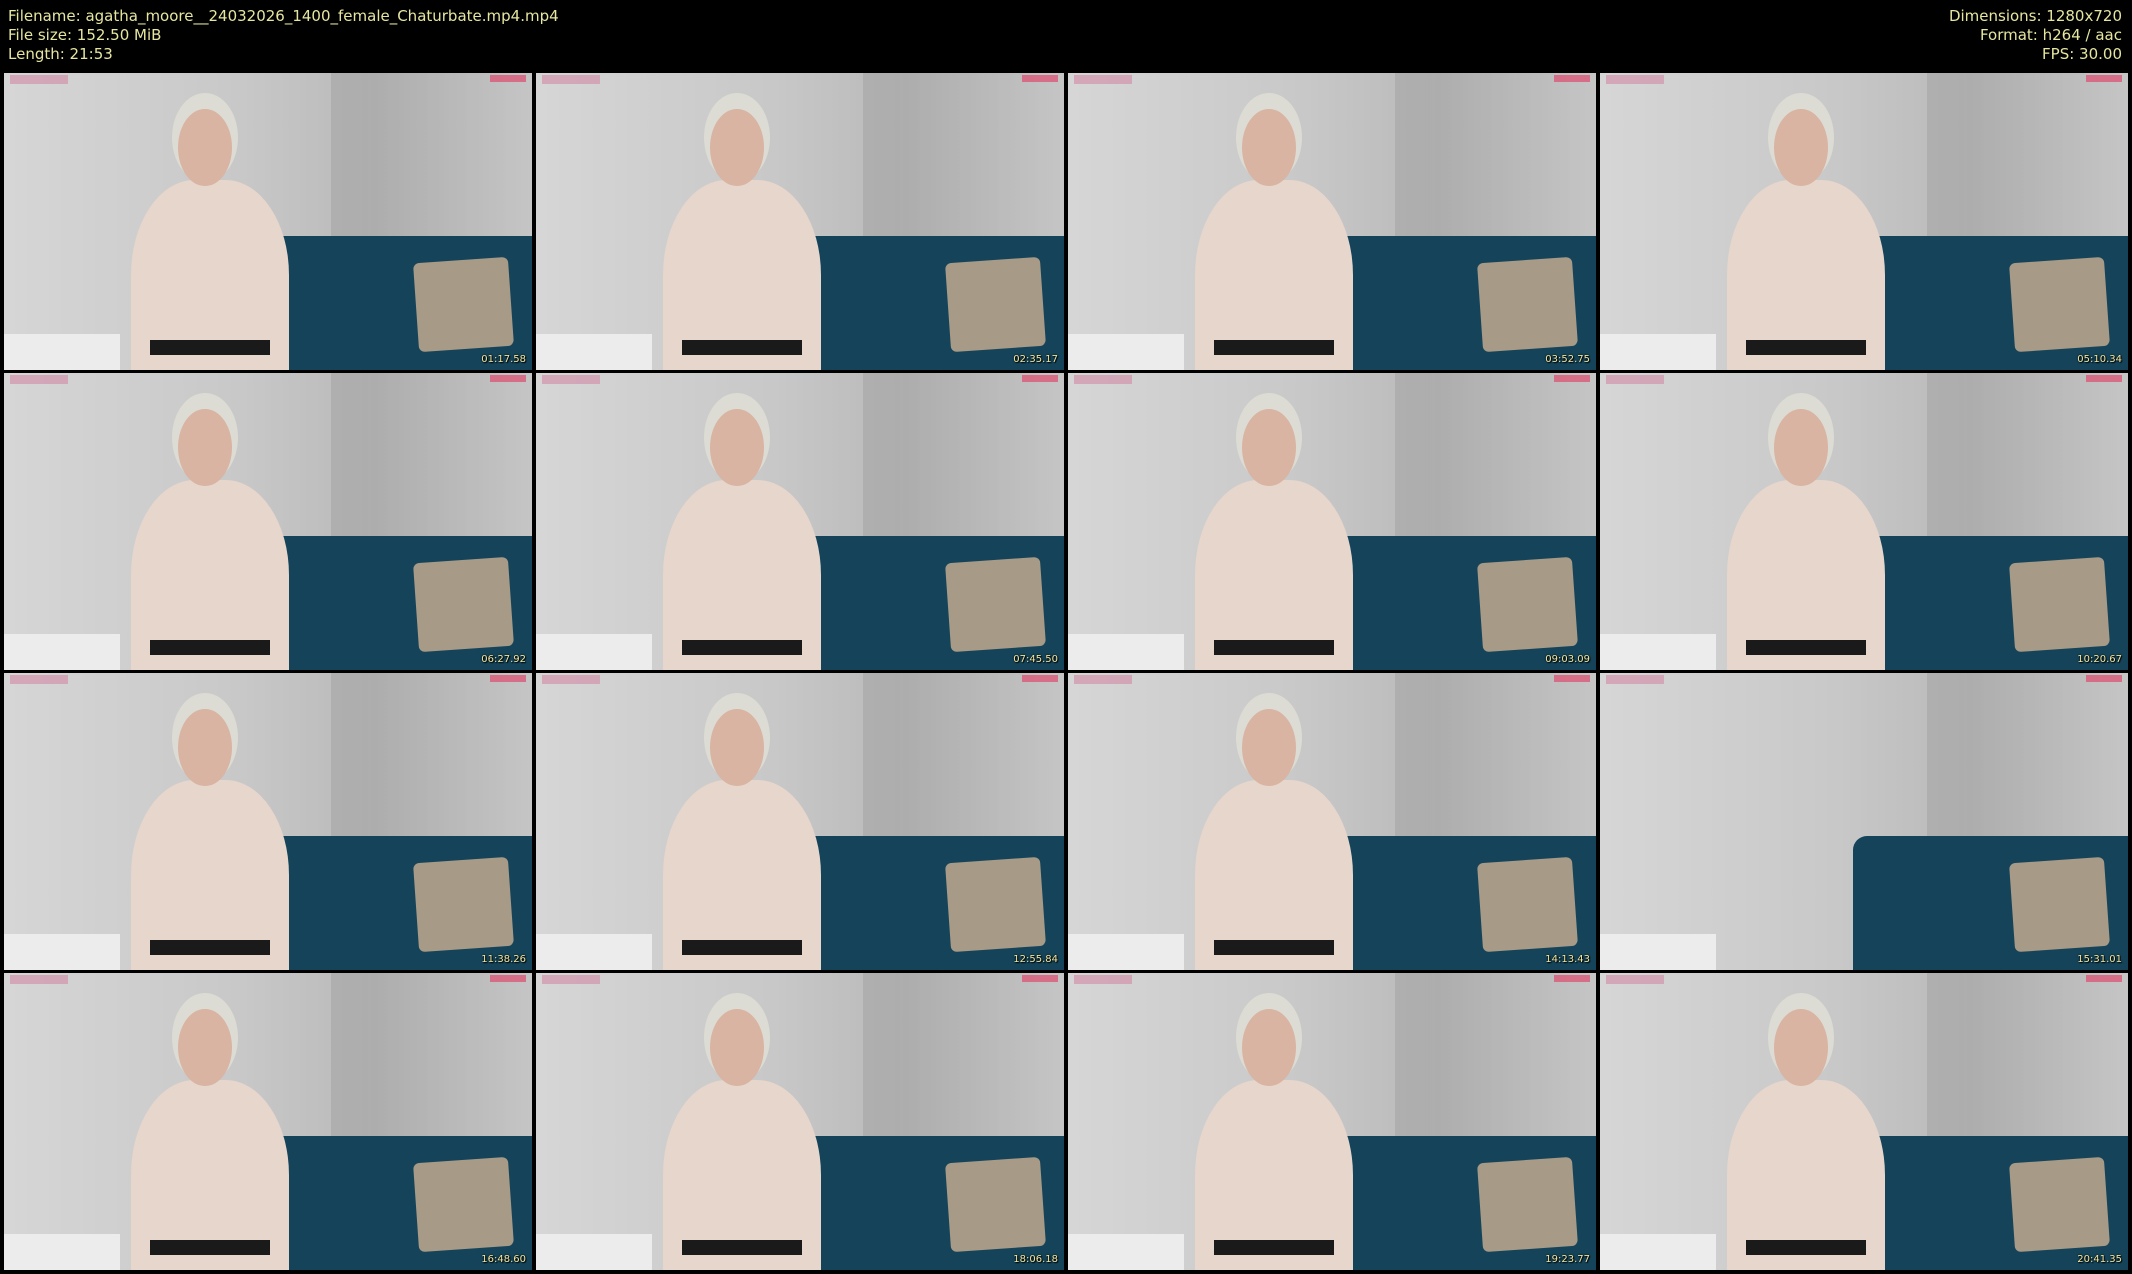 The height and width of the screenshot is (1274, 2132). I want to click on thumbnail-timestamp: 18:06.18, so click(1035, 1259).